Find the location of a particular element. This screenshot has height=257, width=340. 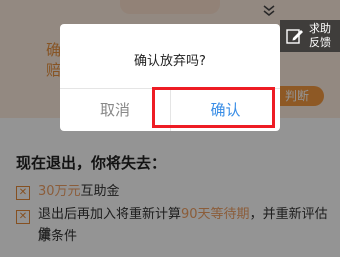

feedback-label: 求助 反馈 is located at coordinates (323, 36).